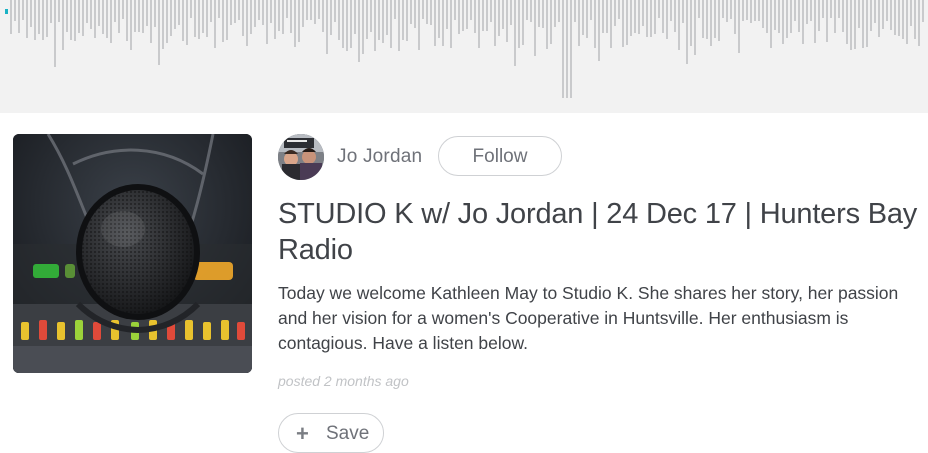 This screenshot has width=928, height=453. What do you see at coordinates (302, 433) in the screenshot?
I see `plus-icon: +` at bounding box center [302, 433].